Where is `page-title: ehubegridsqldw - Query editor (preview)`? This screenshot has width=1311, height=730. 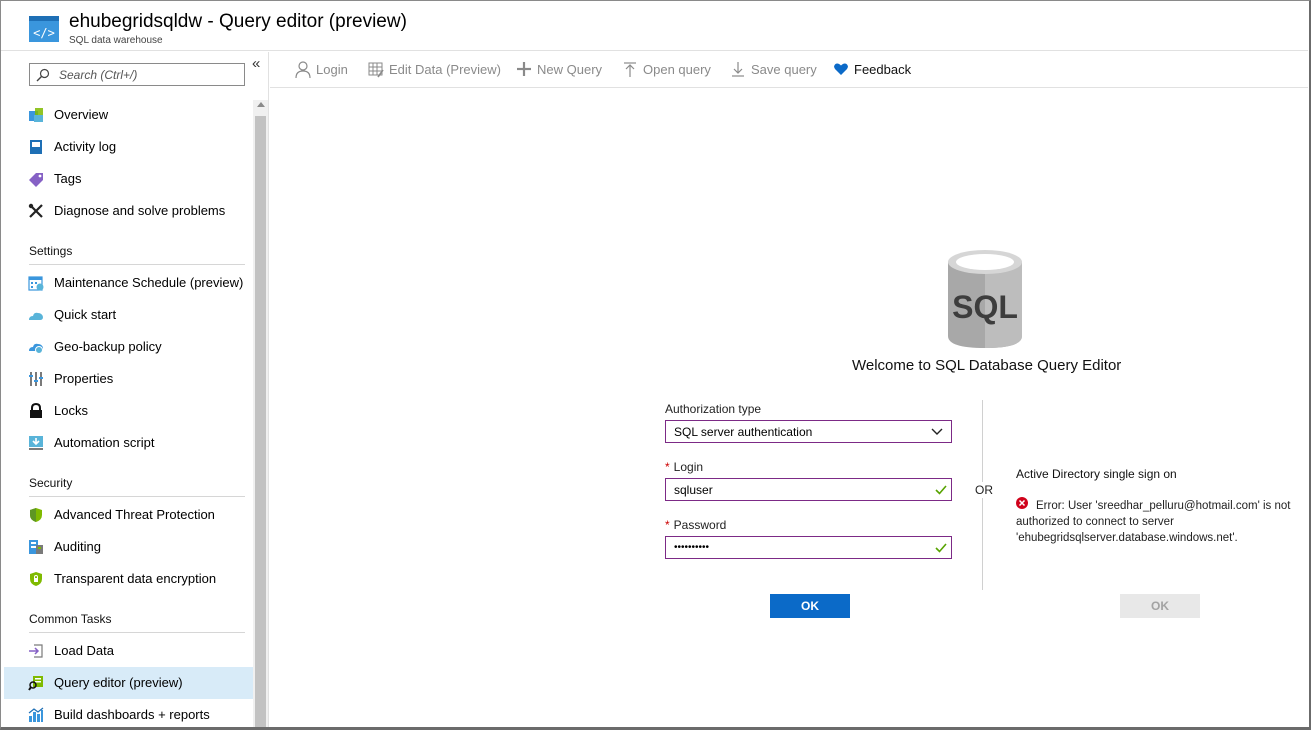 page-title: ehubegridsqldw - Query editor (preview) is located at coordinates (238, 21).